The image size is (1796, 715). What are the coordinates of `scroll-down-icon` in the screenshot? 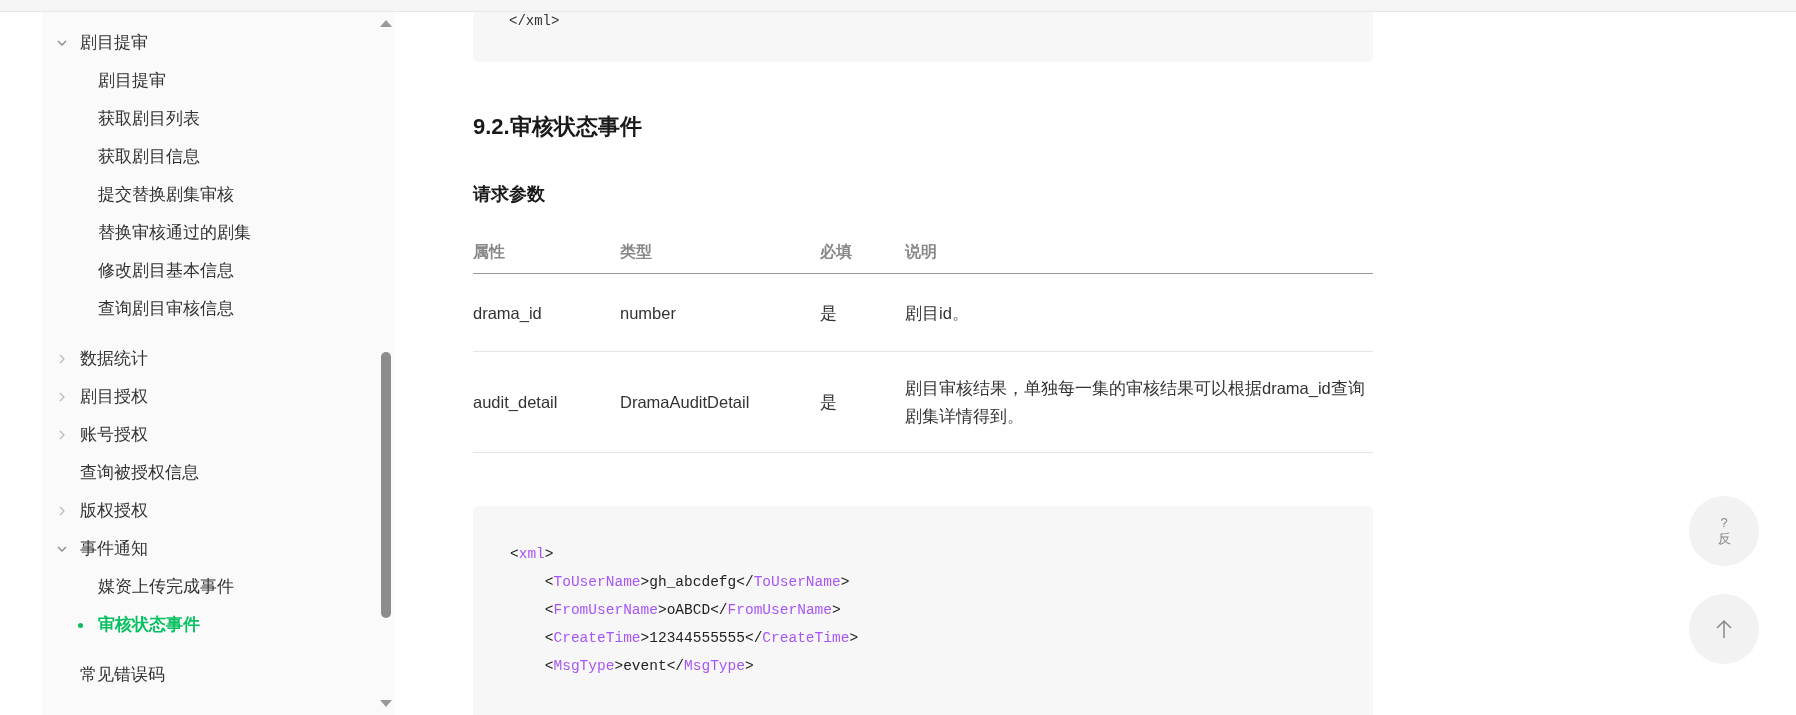 It's located at (386, 704).